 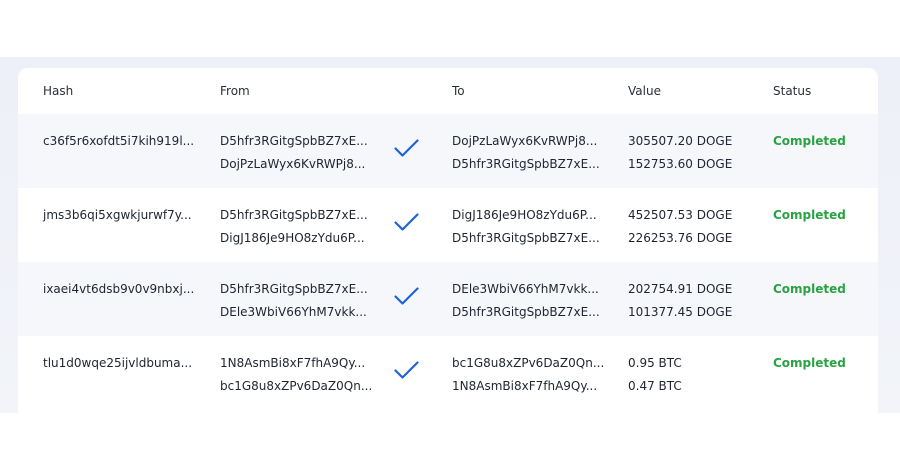 I want to click on header-status: Status, so click(x=792, y=91).